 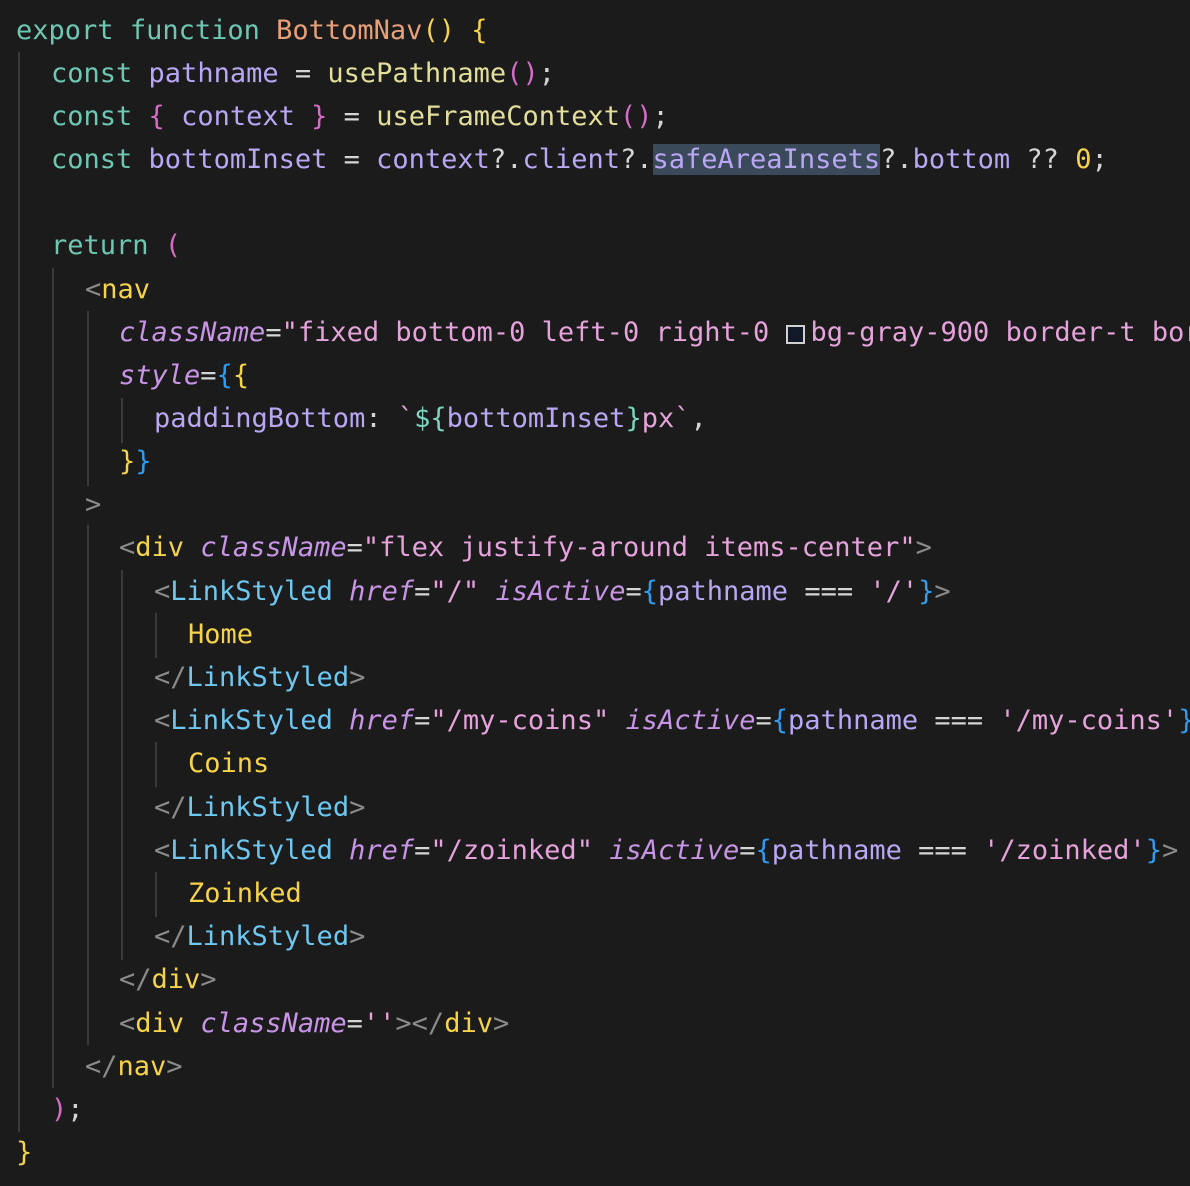 I want to click on code-token: div, so click(x=176, y=979).